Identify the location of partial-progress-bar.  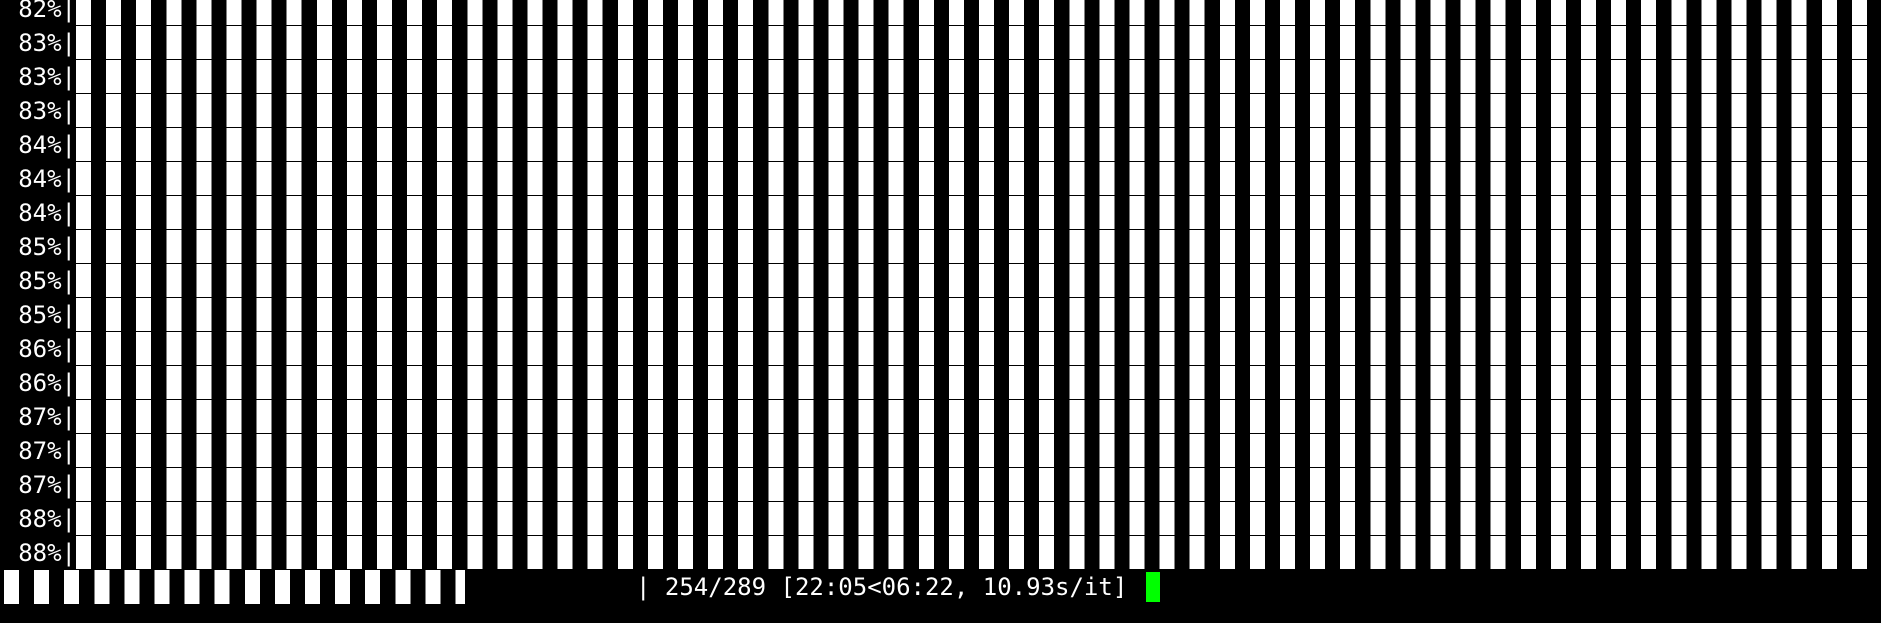
(234, 587).